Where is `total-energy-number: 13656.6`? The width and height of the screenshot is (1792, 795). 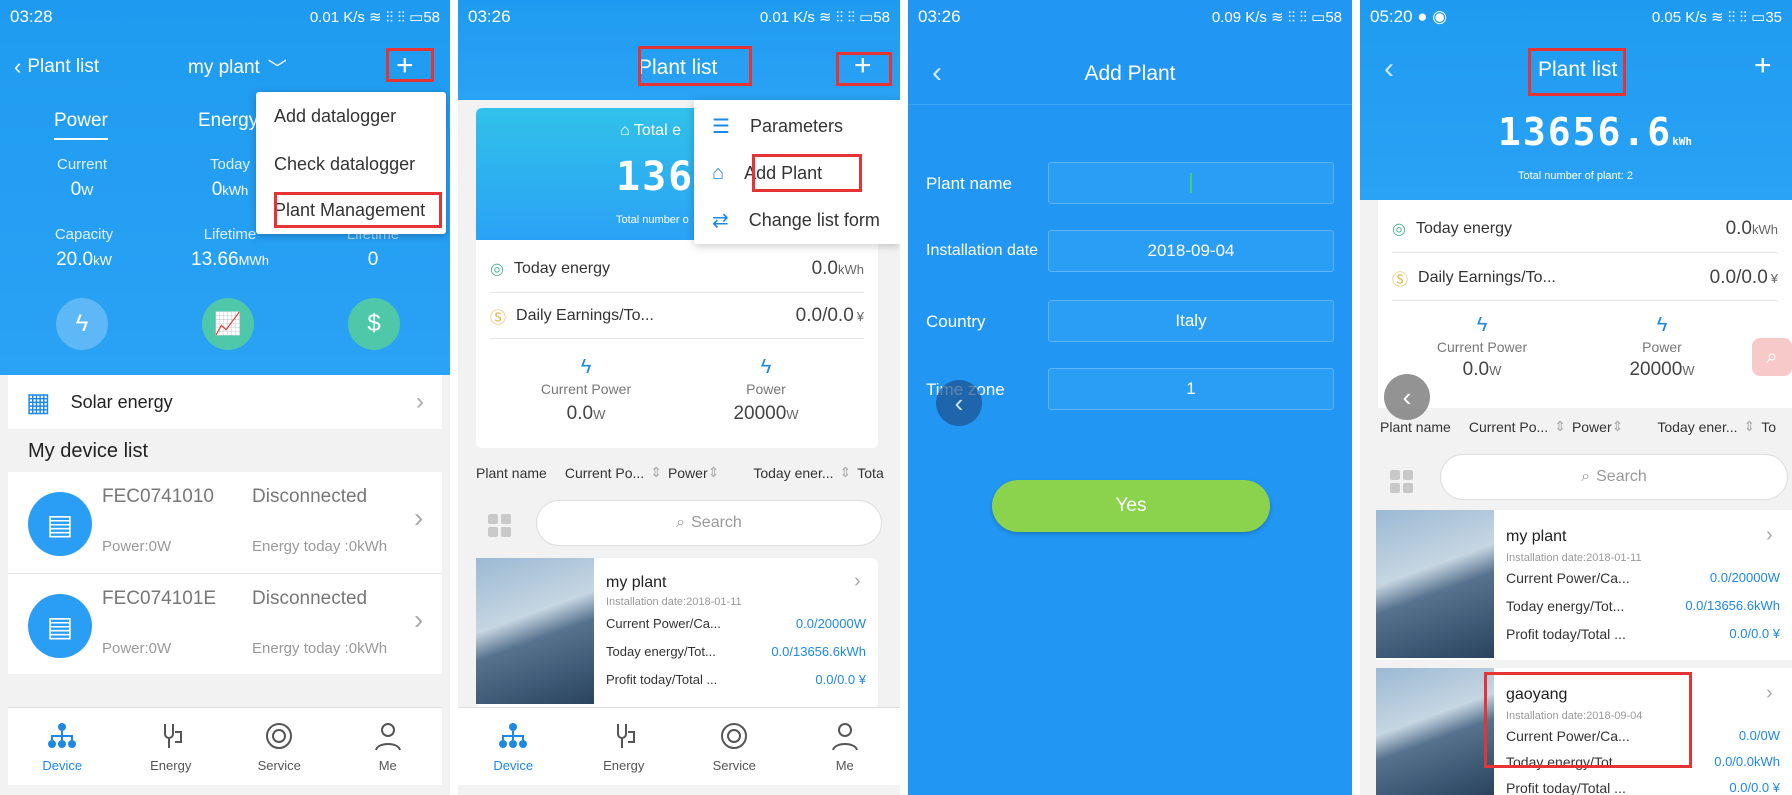 total-energy-number: 13656.6 is located at coordinates (1585, 132).